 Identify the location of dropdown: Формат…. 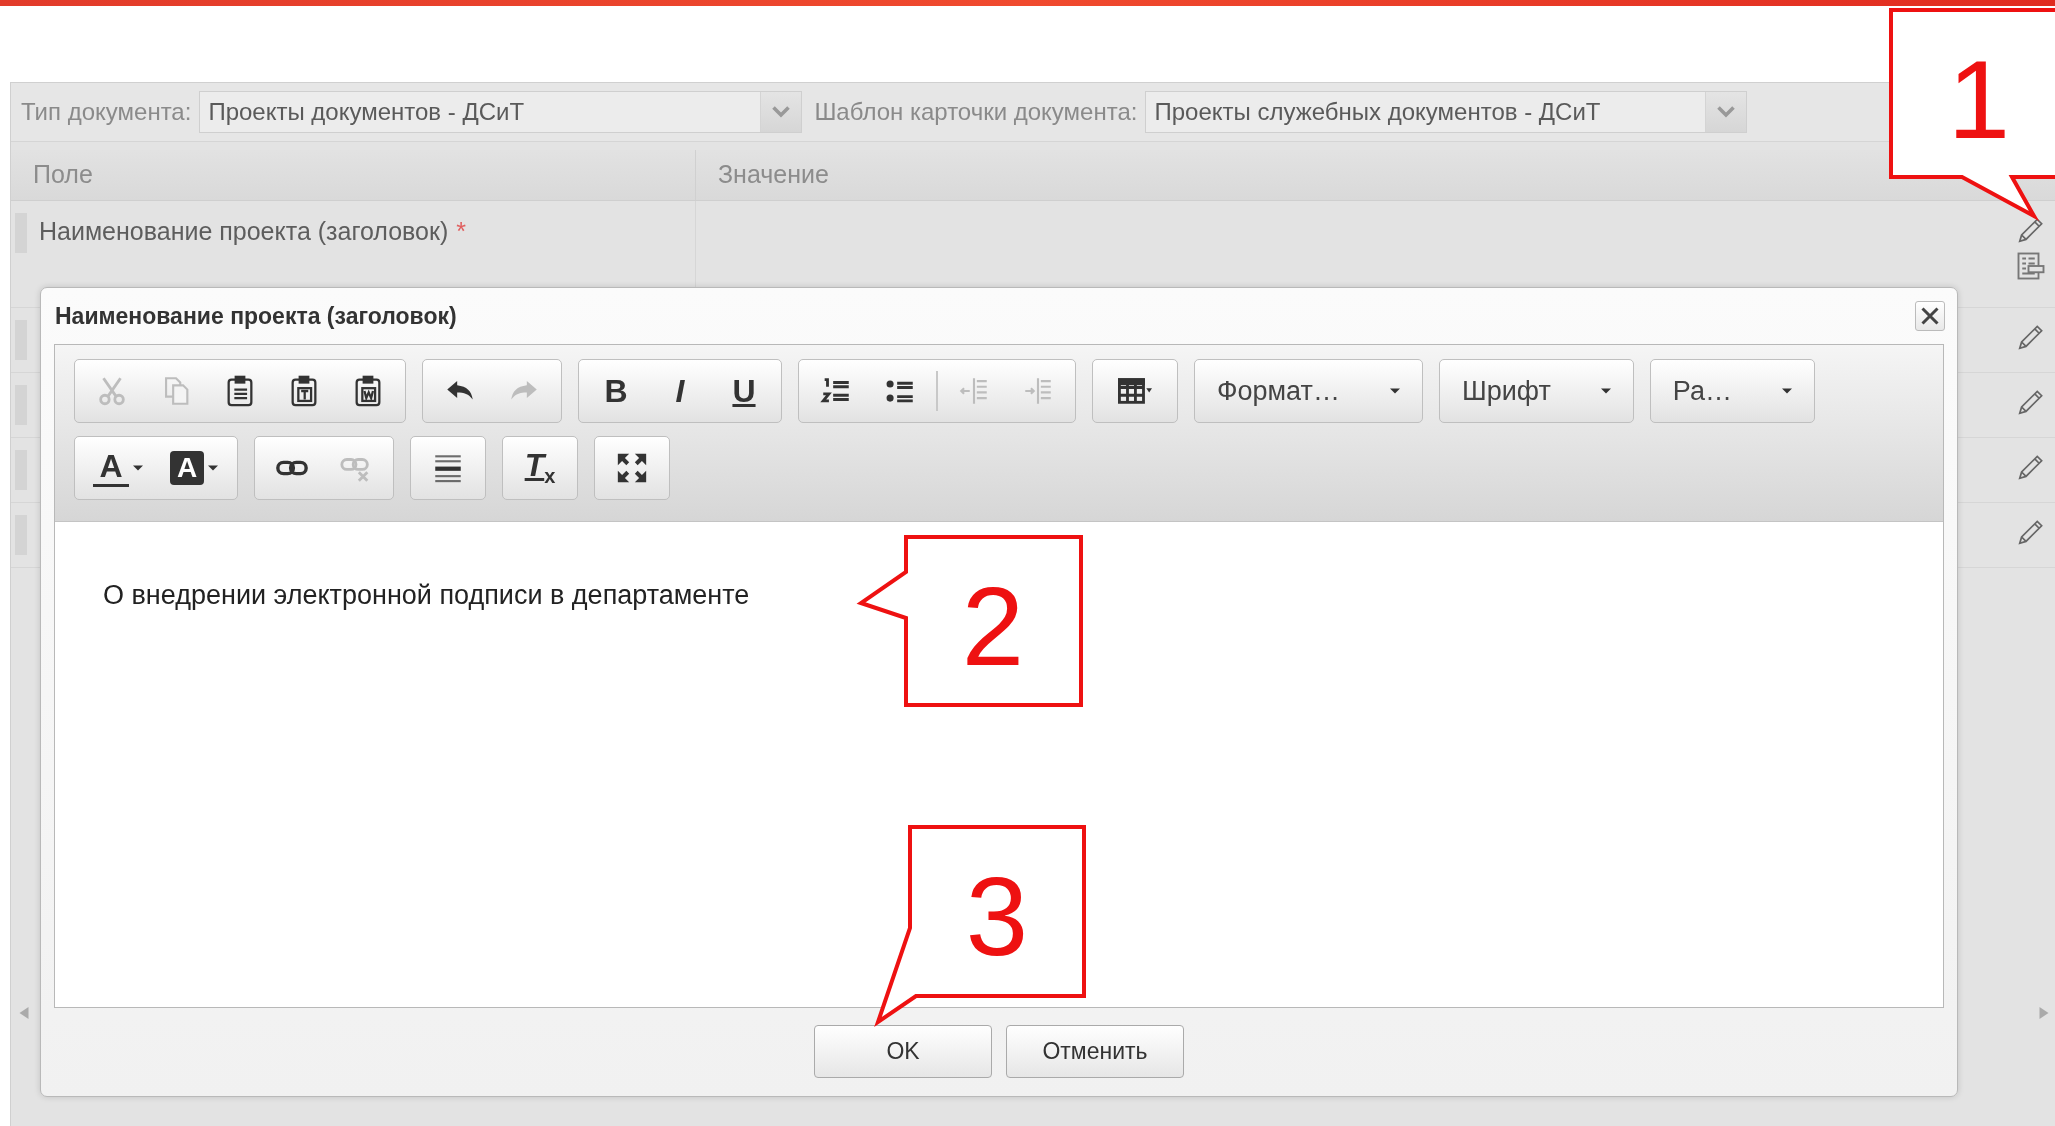
(1308, 391).